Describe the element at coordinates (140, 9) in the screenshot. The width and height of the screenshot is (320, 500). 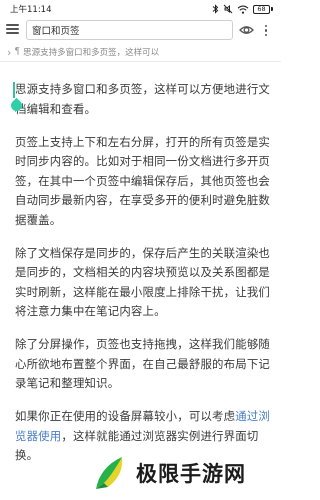
I see `status-bar: 上午11:14 68` at that location.